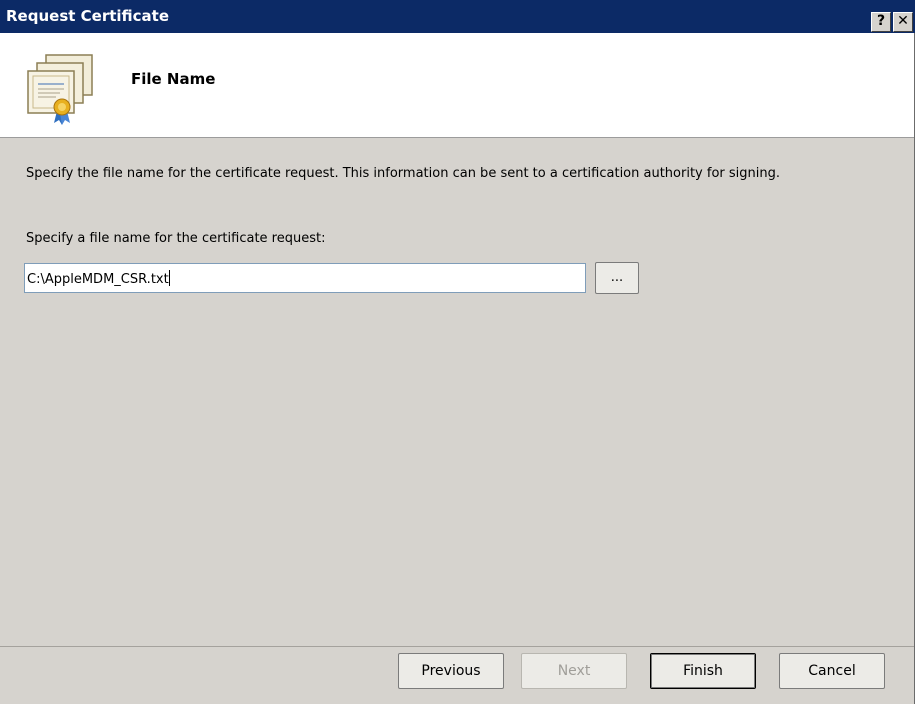 This screenshot has width=915, height=704. Describe the element at coordinates (98, 279) in the screenshot. I see `file-name-value: C:\AppleMDM_CSR.txt` at that location.